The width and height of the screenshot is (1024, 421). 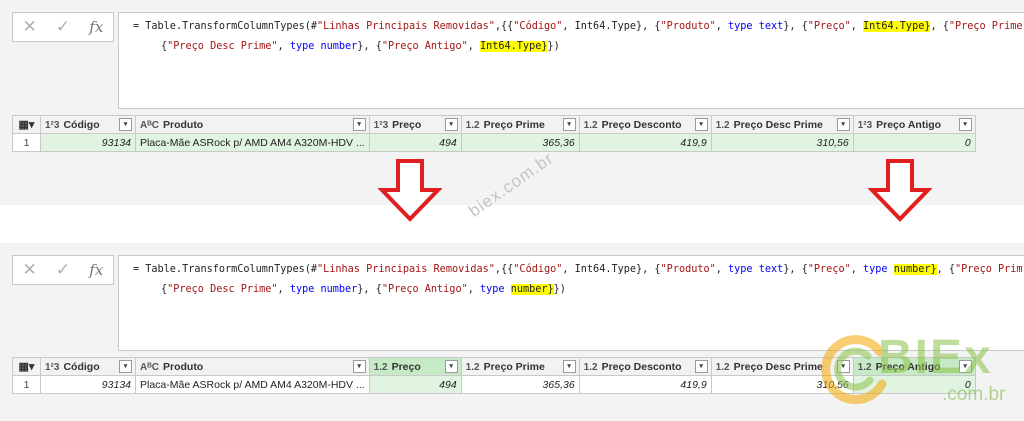 I want to click on column-header-preco-antigo: 1²3 Preço Antigo ▾, so click(x=914, y=124).